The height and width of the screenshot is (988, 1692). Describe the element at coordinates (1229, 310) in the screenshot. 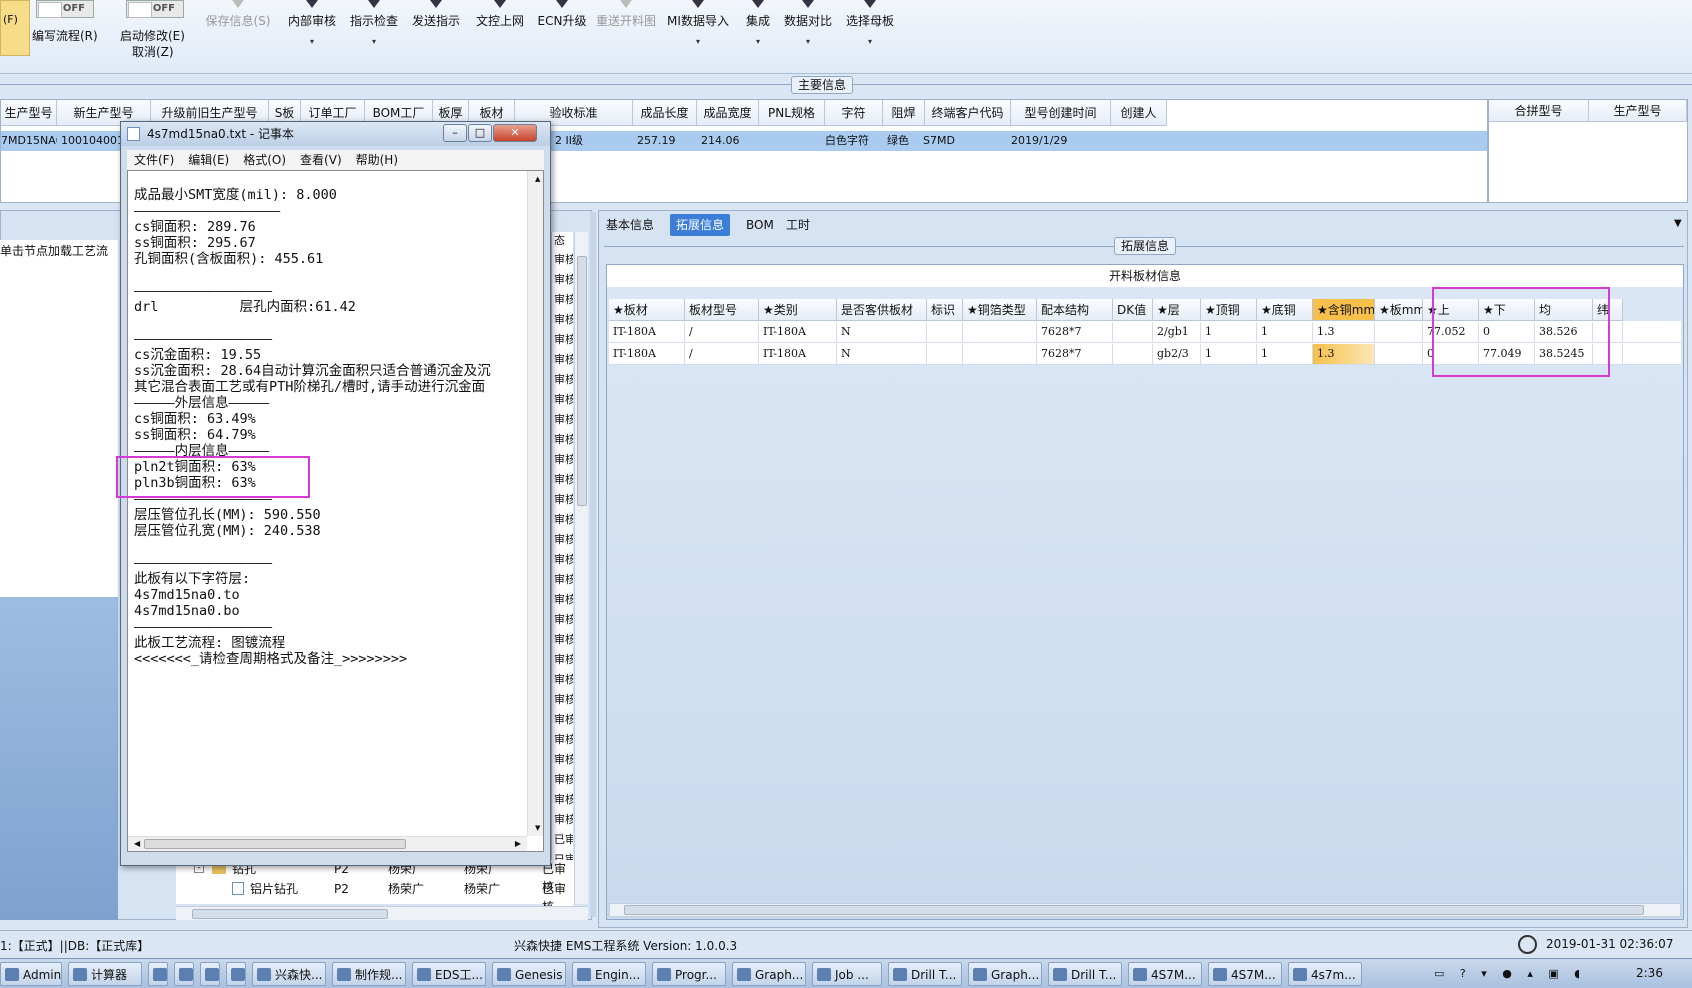

I see `material-col-header: ★顶铜` at that location.